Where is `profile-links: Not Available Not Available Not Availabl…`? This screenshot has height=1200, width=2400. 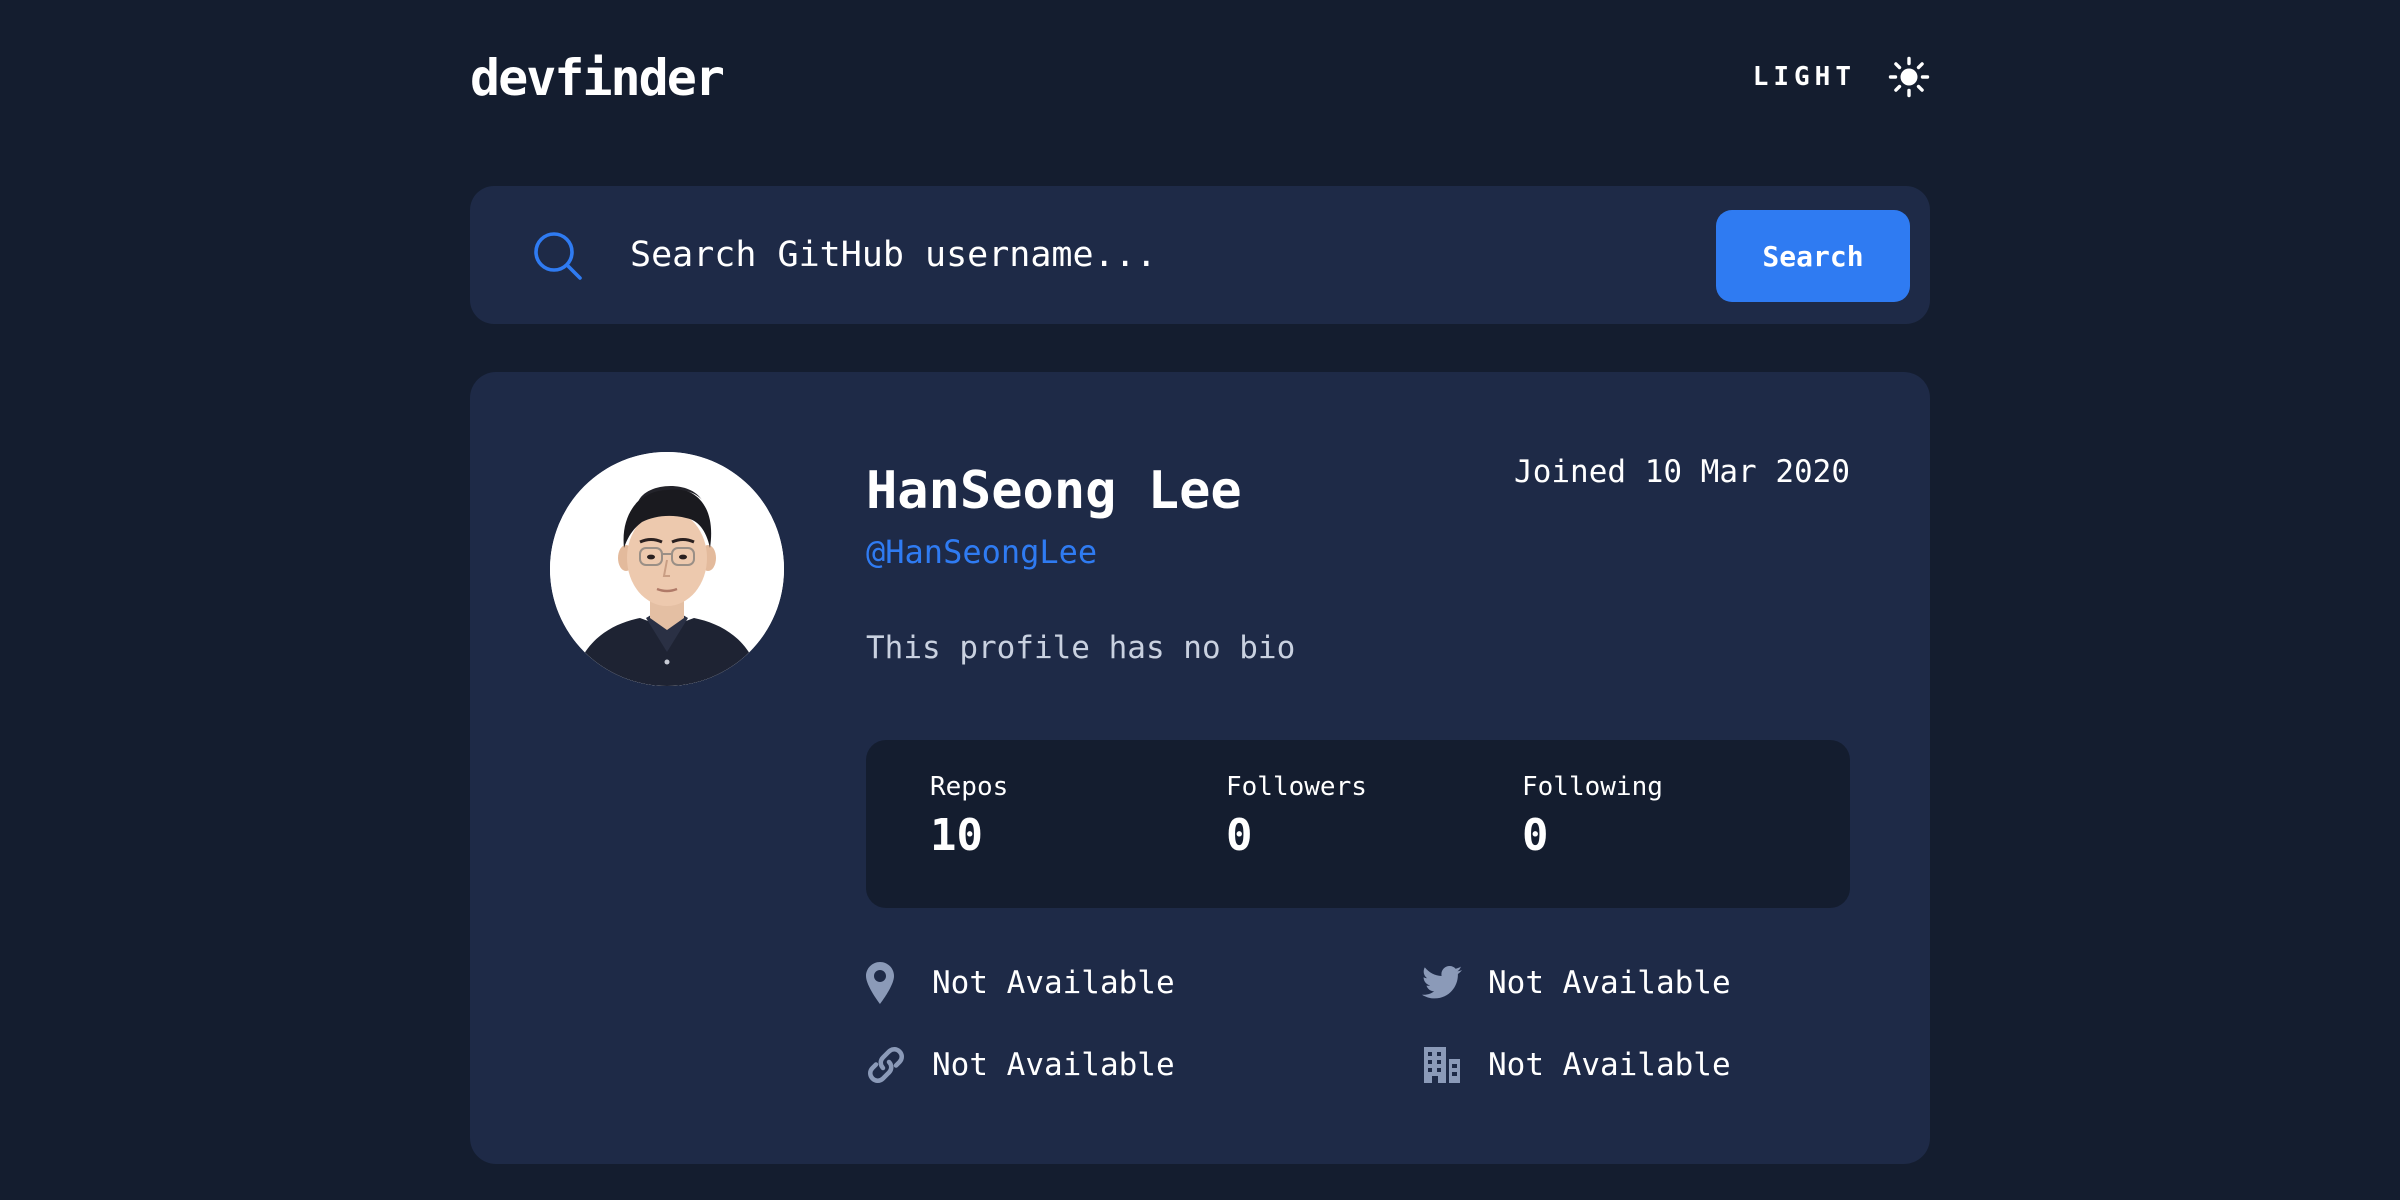
profile-links: Not Available Not Available Not Availabl… is located at coordinates (1358, 1023).